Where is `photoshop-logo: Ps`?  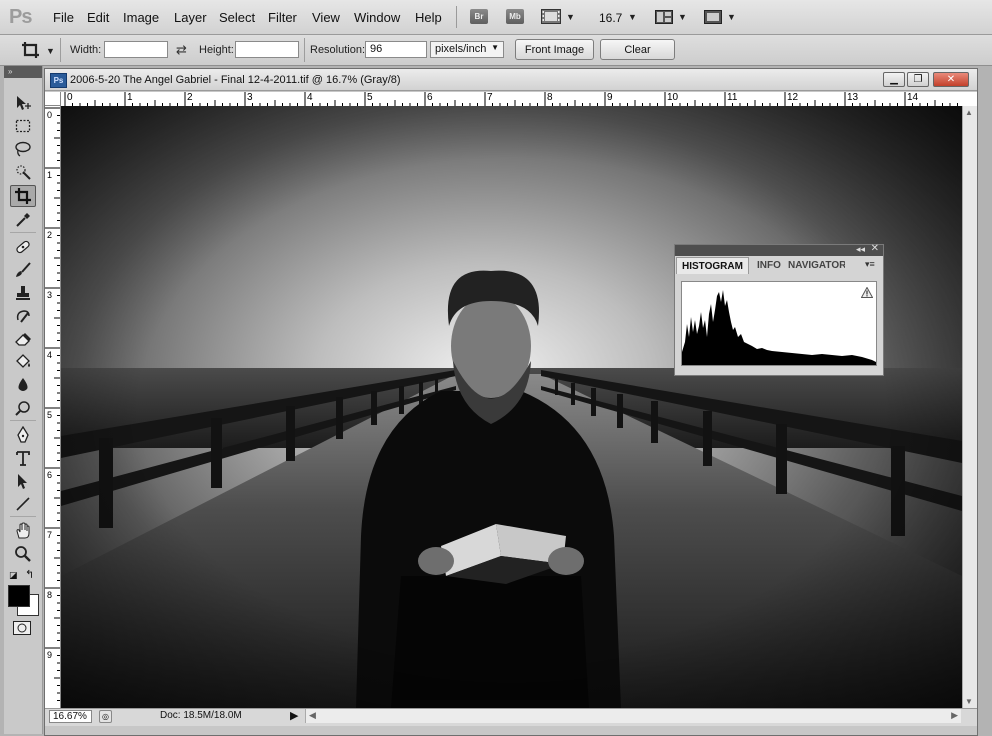
photoshop-logo: Ps is located at coordinates (20, 17).